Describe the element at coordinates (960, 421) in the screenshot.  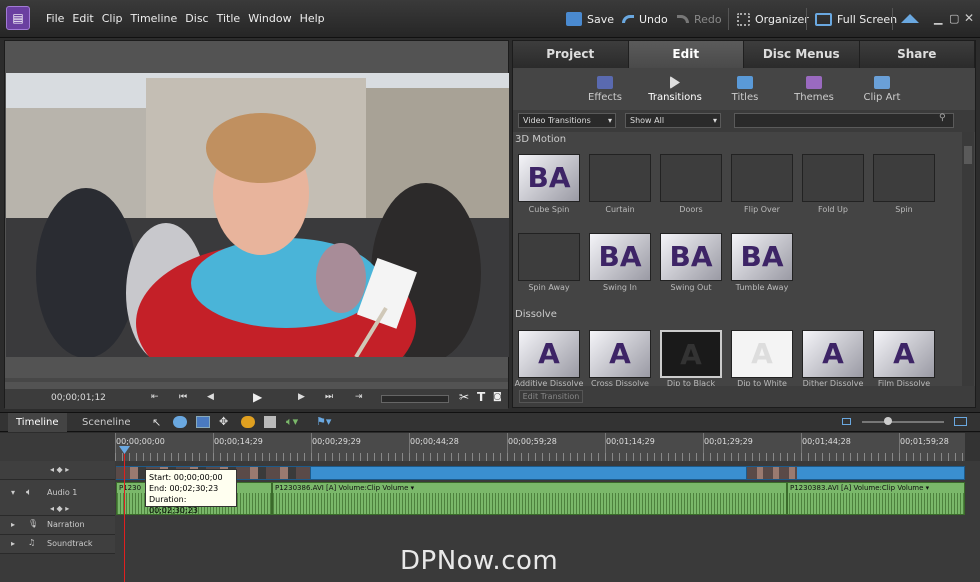
I see `zoom-in-icon` at that location.